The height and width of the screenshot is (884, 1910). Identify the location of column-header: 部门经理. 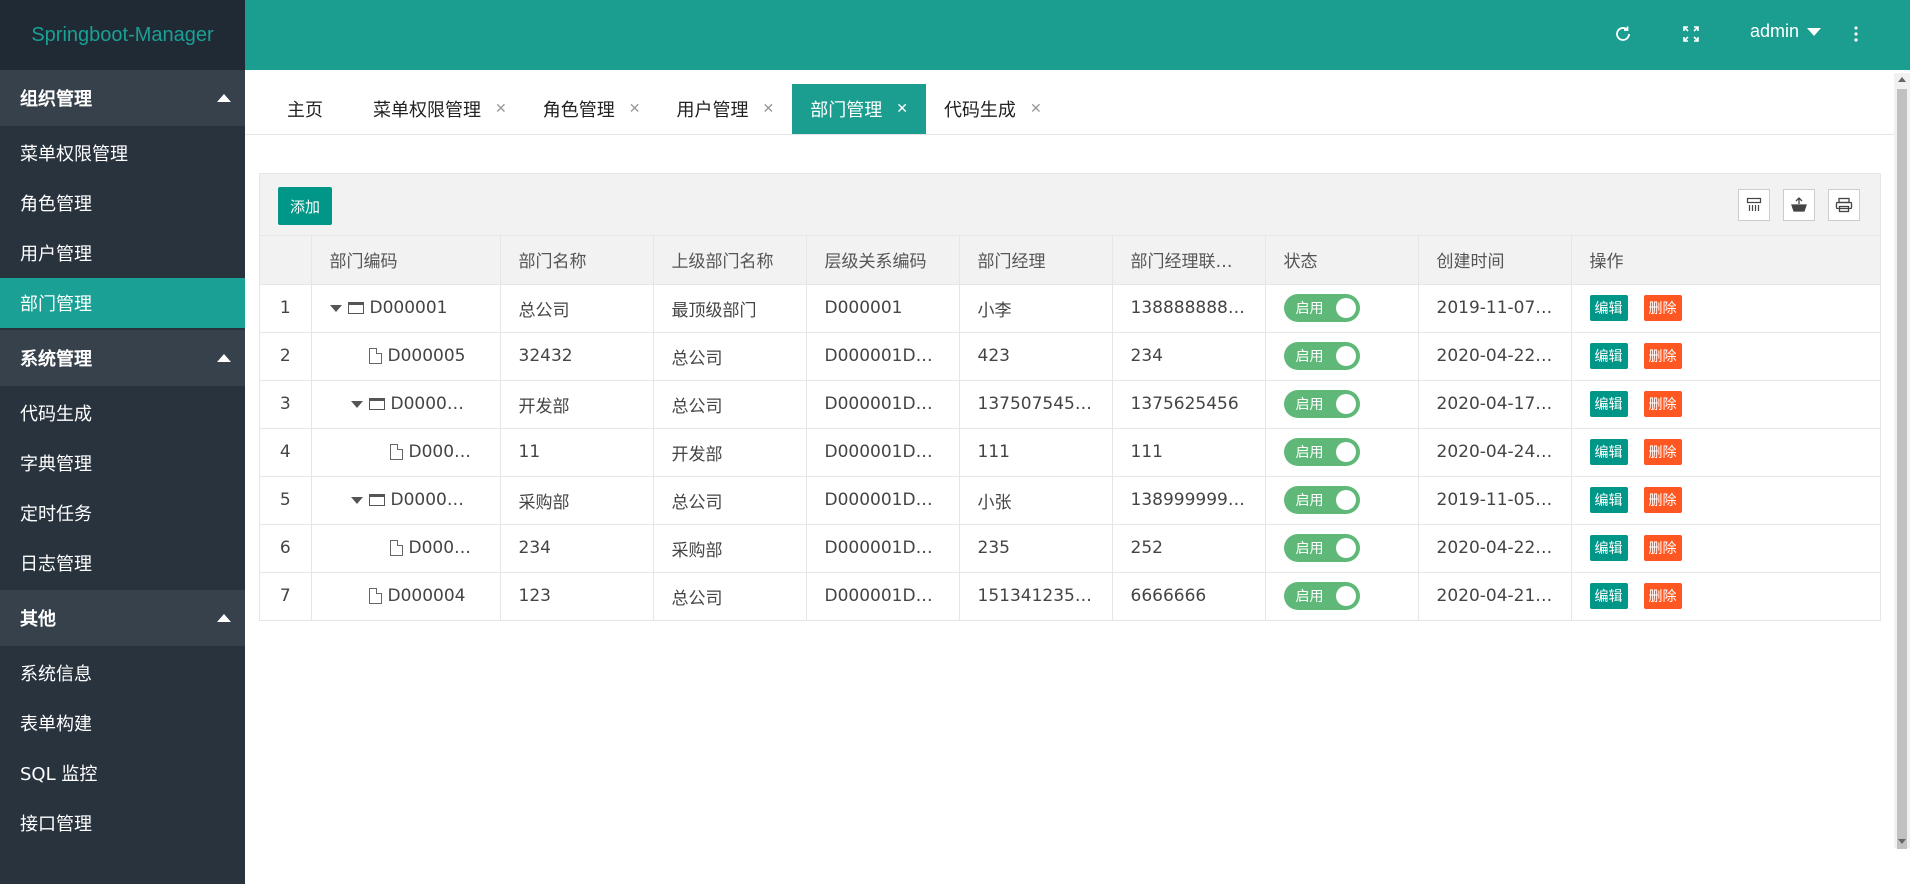
(1036, 260).